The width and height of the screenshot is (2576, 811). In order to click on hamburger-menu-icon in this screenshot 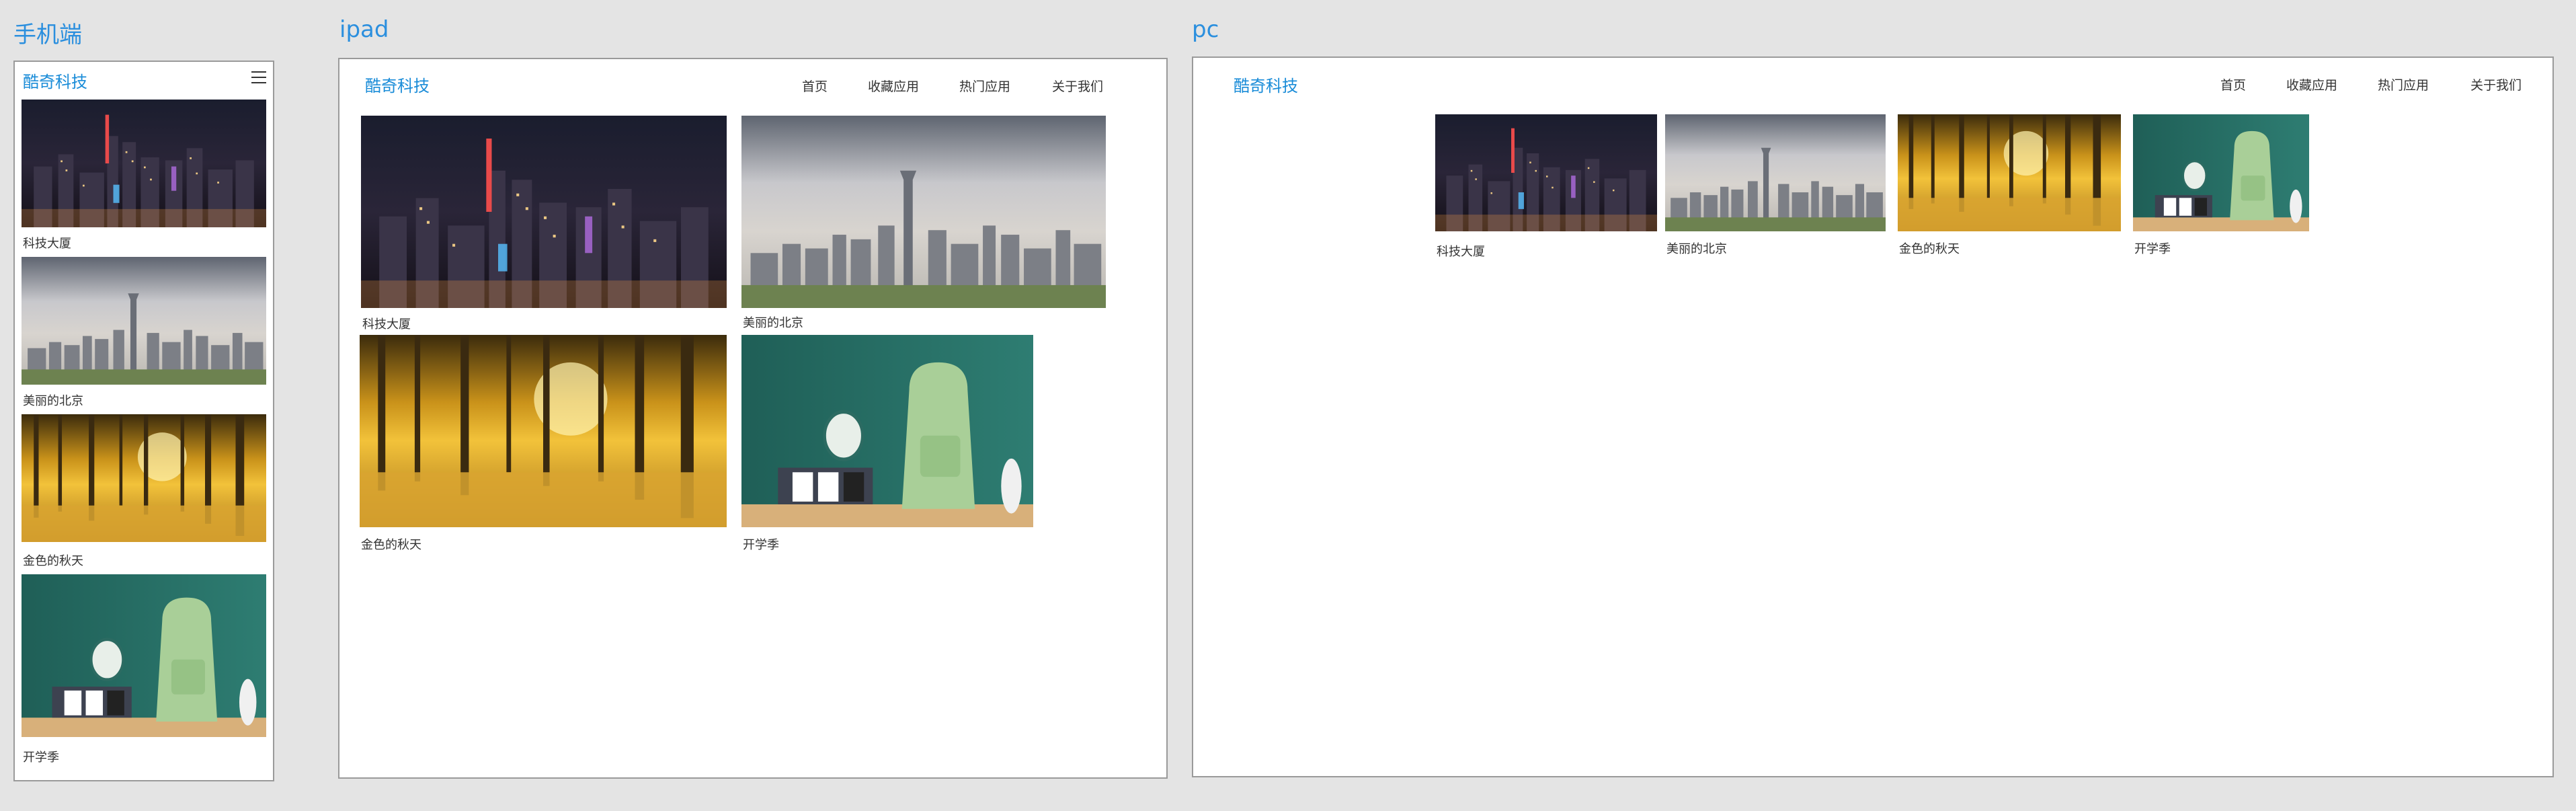, I will do `click(258, 78)`.